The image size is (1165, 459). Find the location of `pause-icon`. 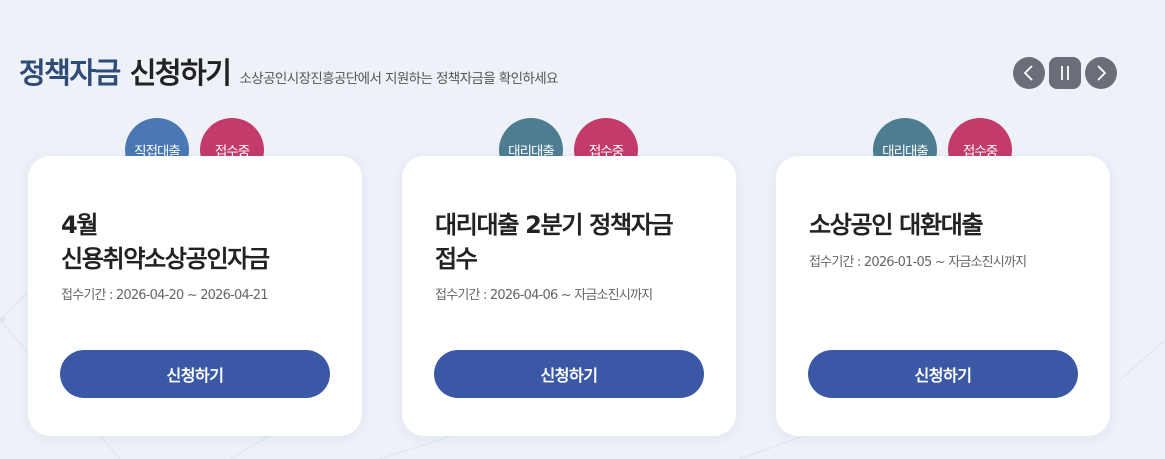

pause-icon is located at coordinates (1065, 73).